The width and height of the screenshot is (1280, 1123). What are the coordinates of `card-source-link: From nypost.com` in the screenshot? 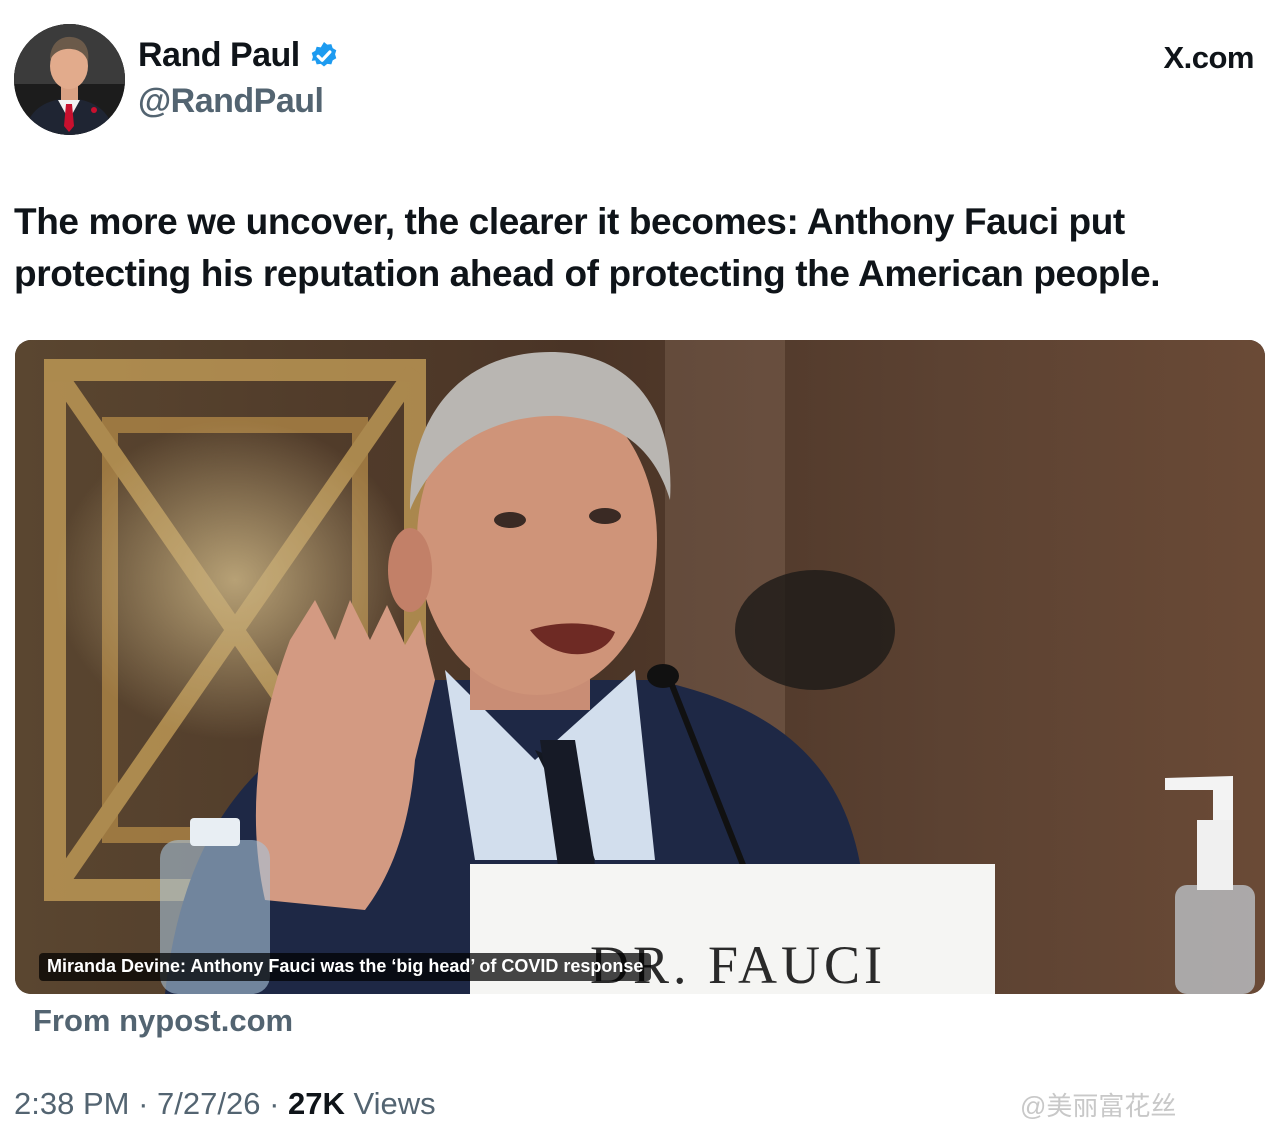 It's located at (163, 1021).